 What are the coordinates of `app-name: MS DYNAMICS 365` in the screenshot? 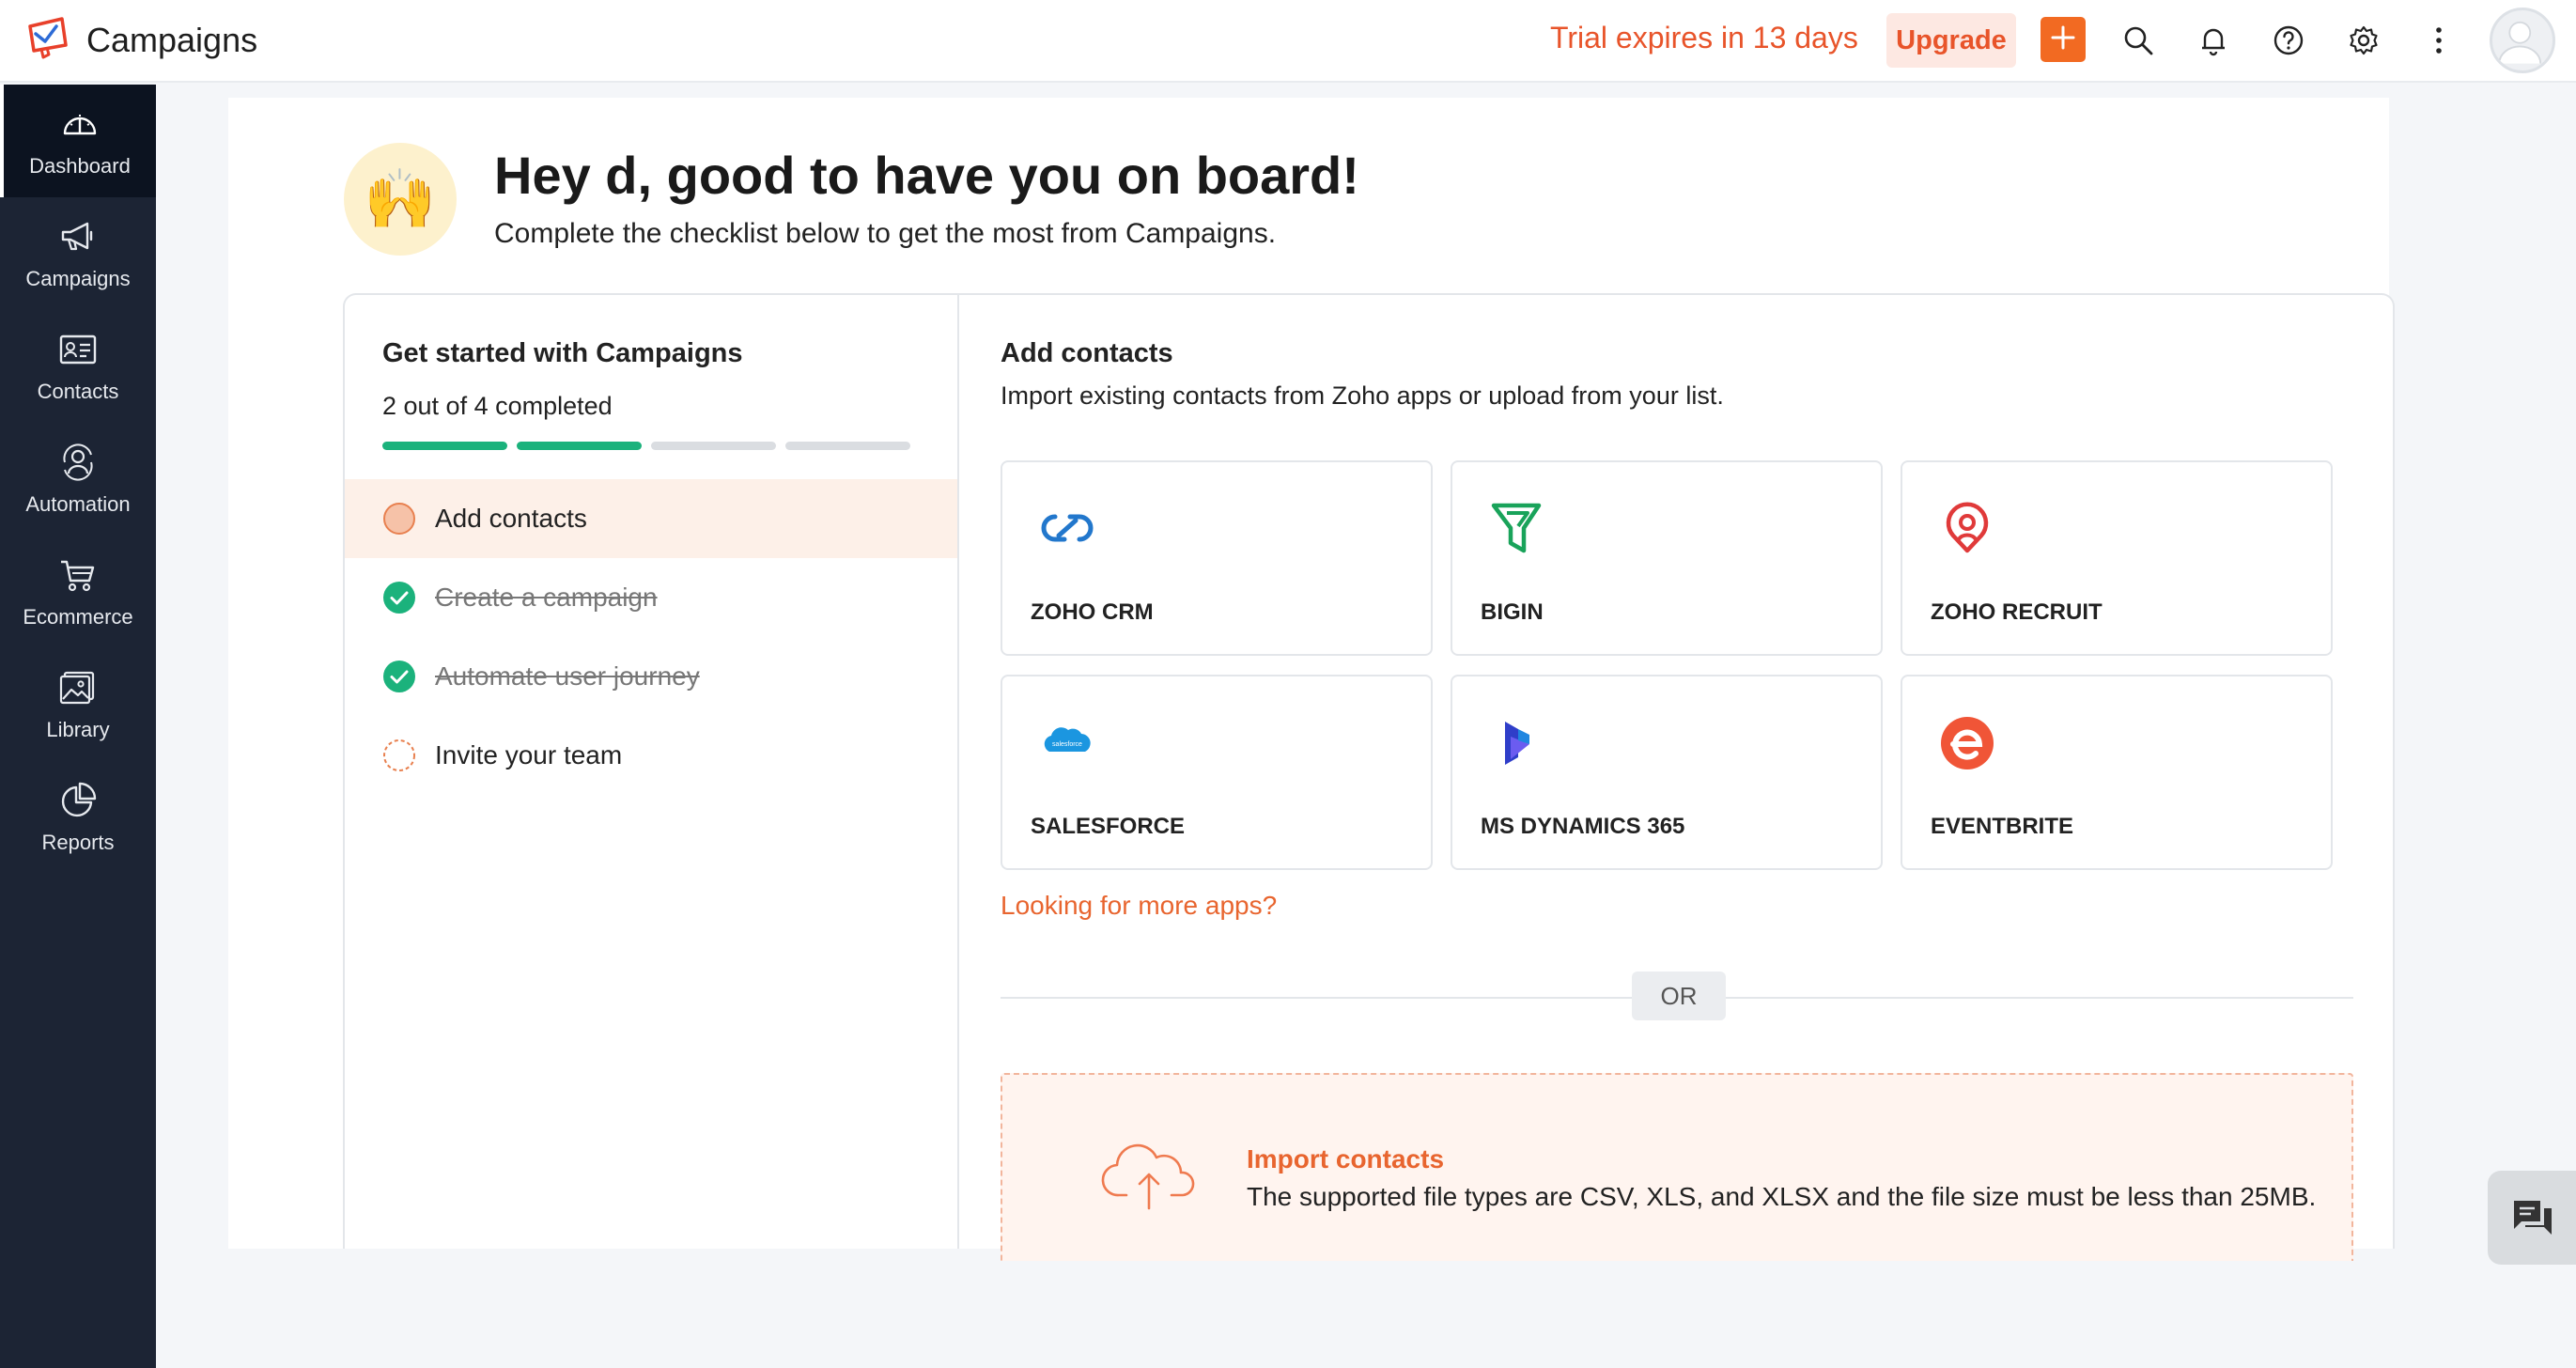 It's located at (1583, 827).